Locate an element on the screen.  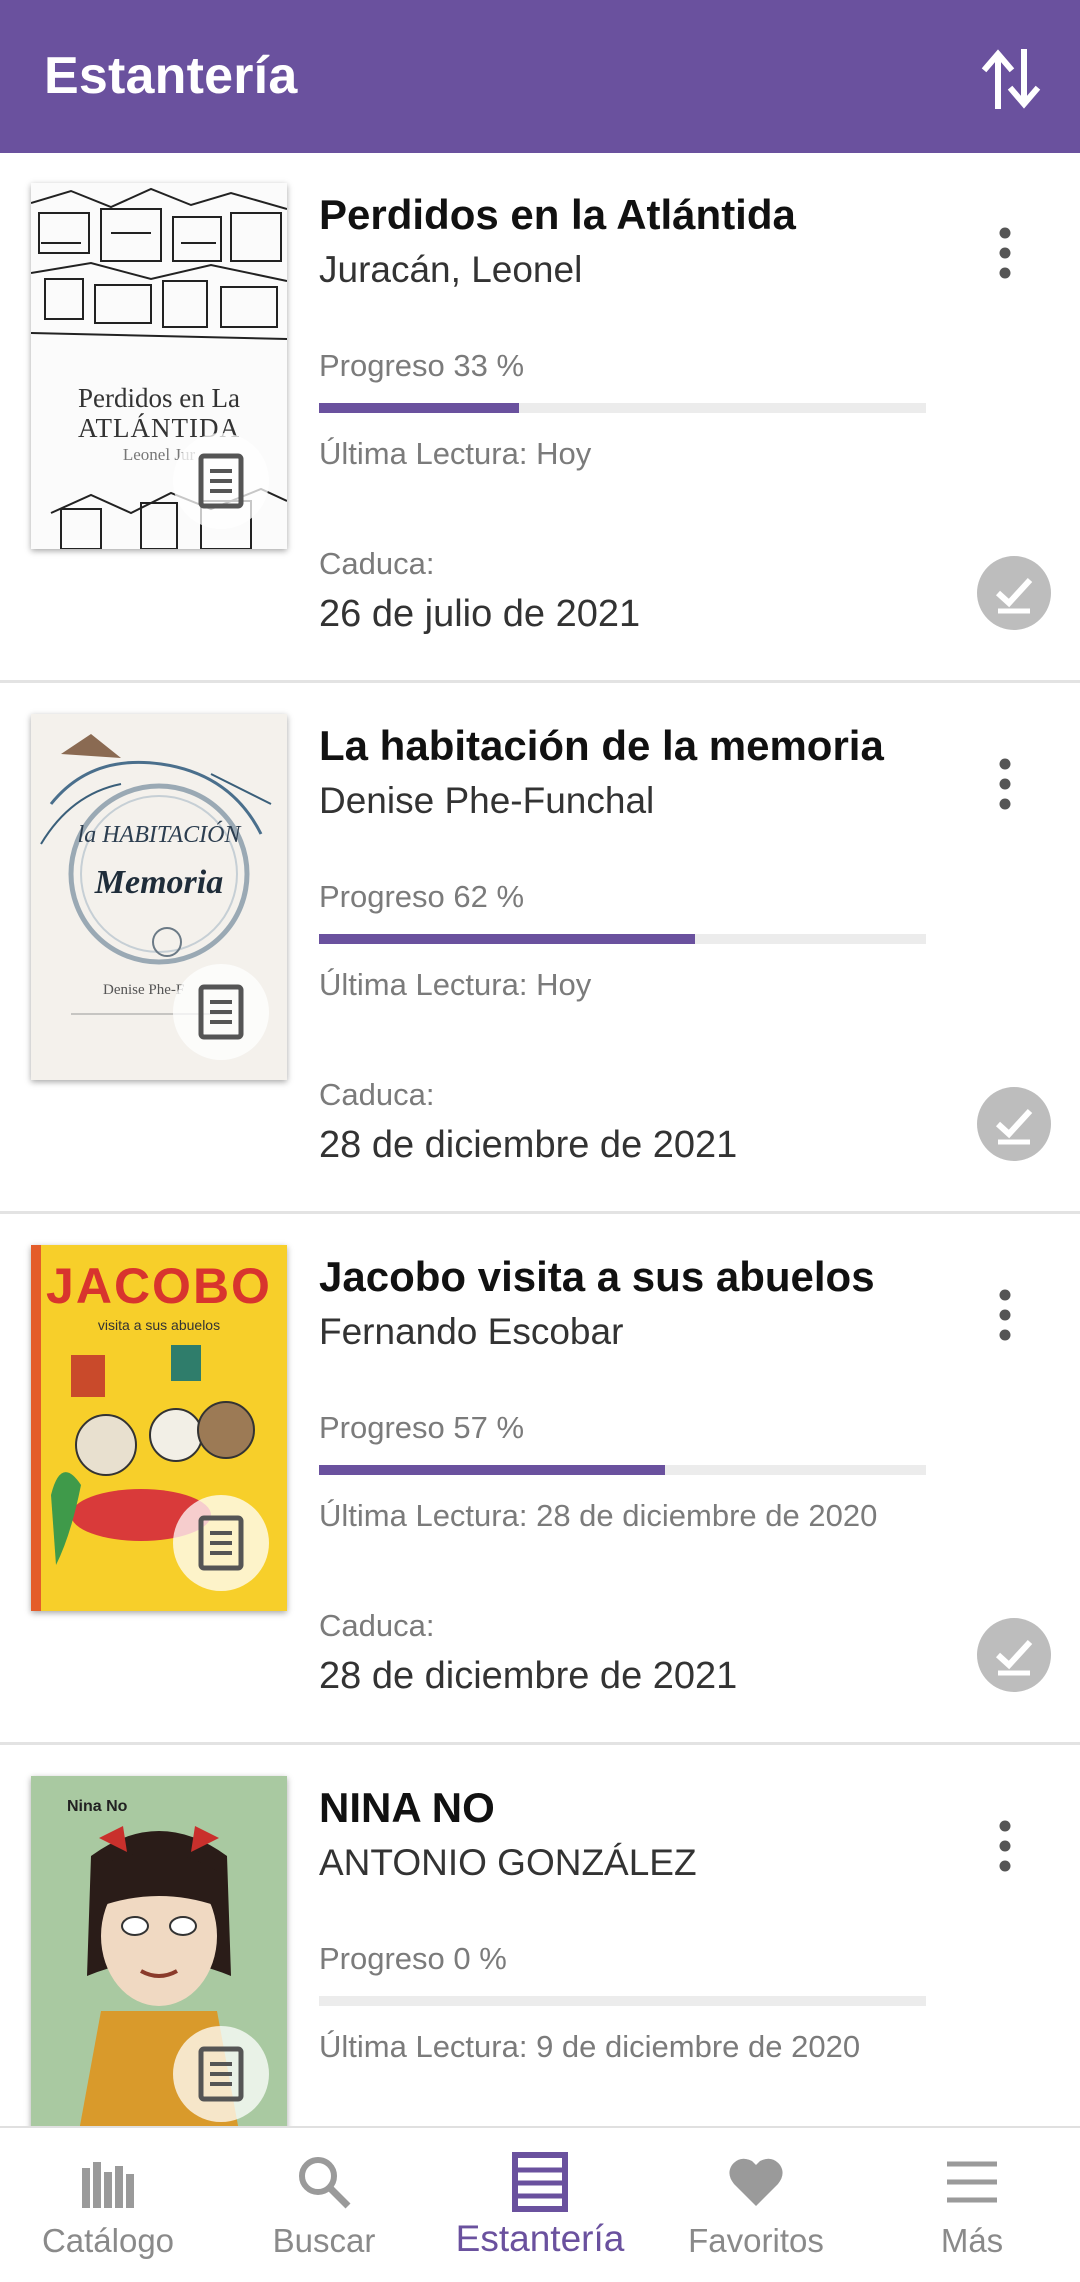
app-bar: Estantería is located at coordinates (540, 76).